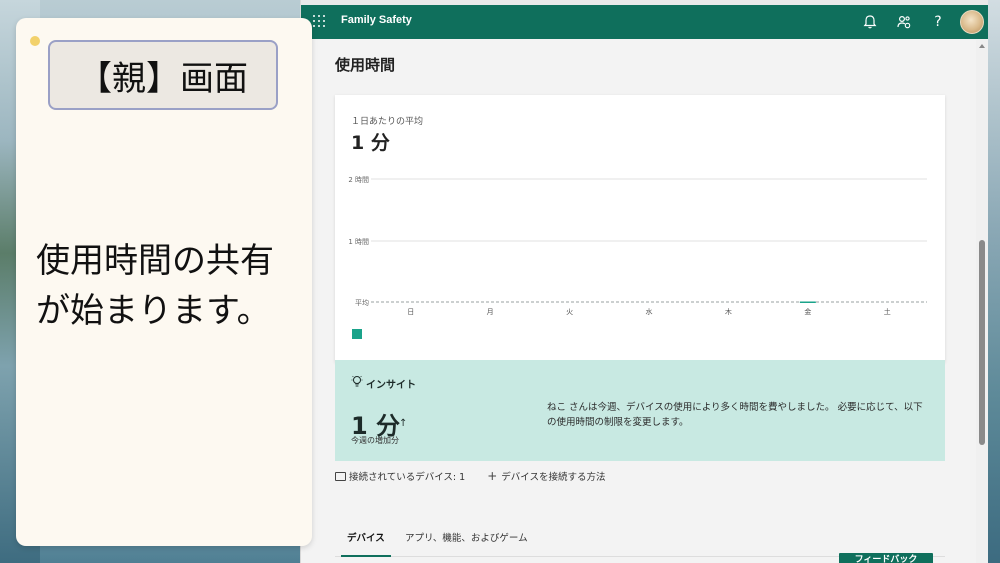  I want to click on insight-sub-label: 今週の増加分, so click(375, 440).